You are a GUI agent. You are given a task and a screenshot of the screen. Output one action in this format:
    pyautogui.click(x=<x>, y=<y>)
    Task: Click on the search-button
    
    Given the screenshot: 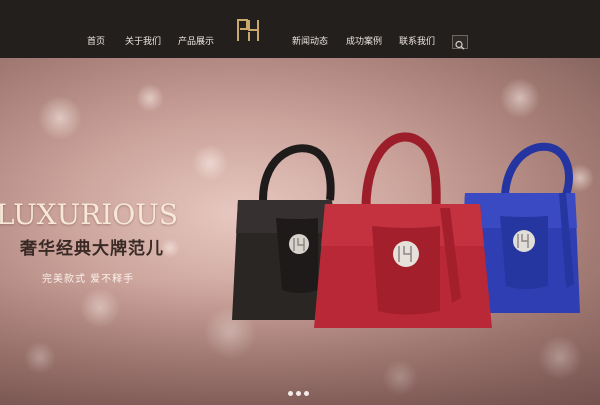 What is the action you would take?
    pyautogui.click(x=460, y=42)
    